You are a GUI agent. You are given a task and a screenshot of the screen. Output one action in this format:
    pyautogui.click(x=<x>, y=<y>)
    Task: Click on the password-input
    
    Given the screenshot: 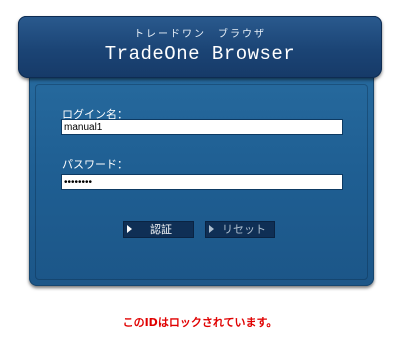 What is the action you would take?
    pyautogui.click(x=202, y=182)
    